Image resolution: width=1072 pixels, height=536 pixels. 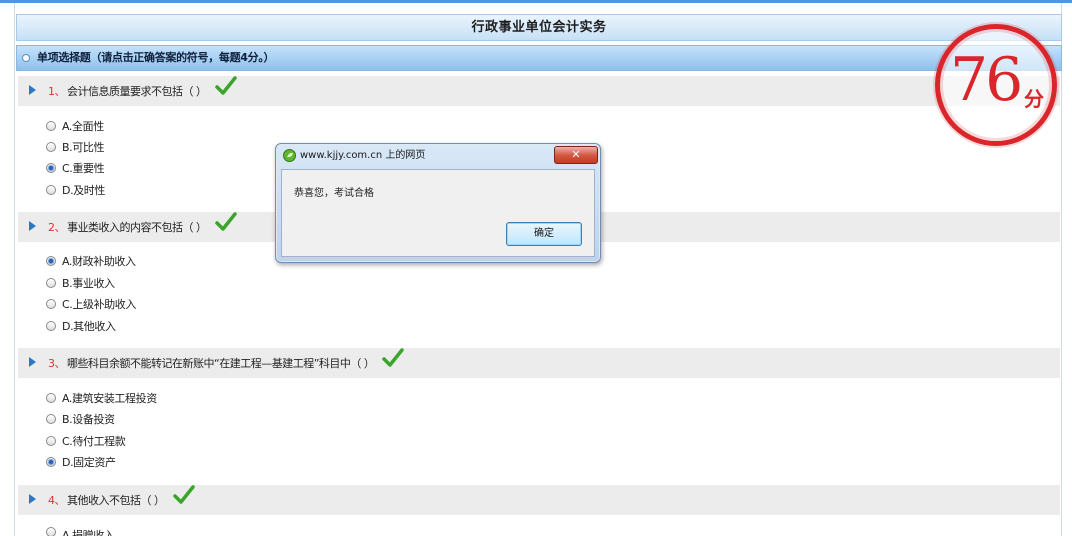 What do you see at coordinates (83, 168) in the screenshot?
I see `option-label: C.重要性` at bounding box center [83, 168].